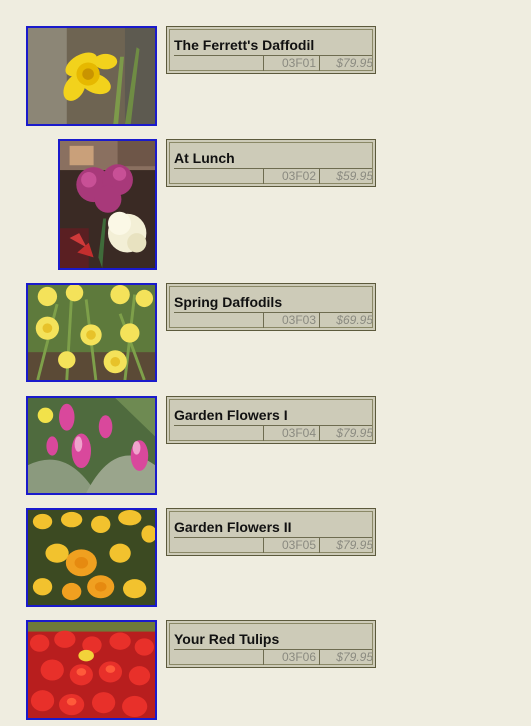  Describe the element at coordinates (204, 158) in the screenshot. I see `product-title: At Lunch` at that location.